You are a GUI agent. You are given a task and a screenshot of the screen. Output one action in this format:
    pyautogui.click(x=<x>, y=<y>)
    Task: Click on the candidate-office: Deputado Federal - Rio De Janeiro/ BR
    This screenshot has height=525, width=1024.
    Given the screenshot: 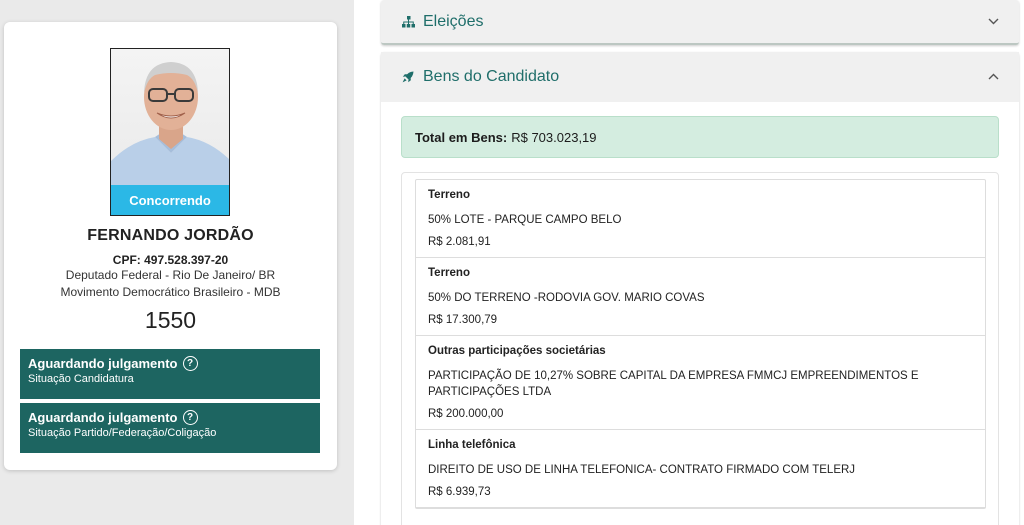 What is the action you would take?
    pyautogui.click(x=170, y=275)
    